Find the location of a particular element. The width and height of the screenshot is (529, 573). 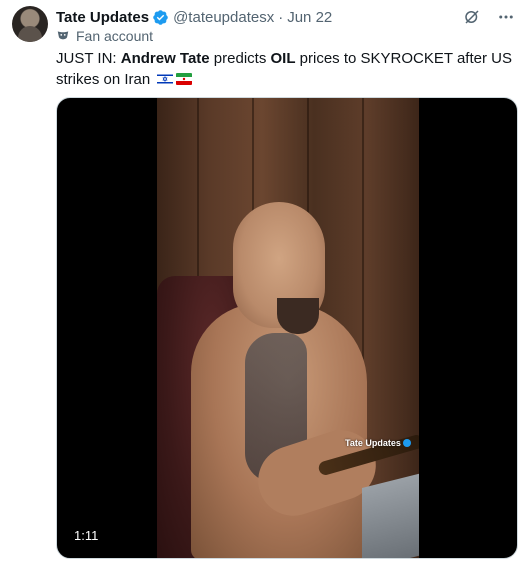

video-watermark: Tate Updates is located at coordinates (378, 443).